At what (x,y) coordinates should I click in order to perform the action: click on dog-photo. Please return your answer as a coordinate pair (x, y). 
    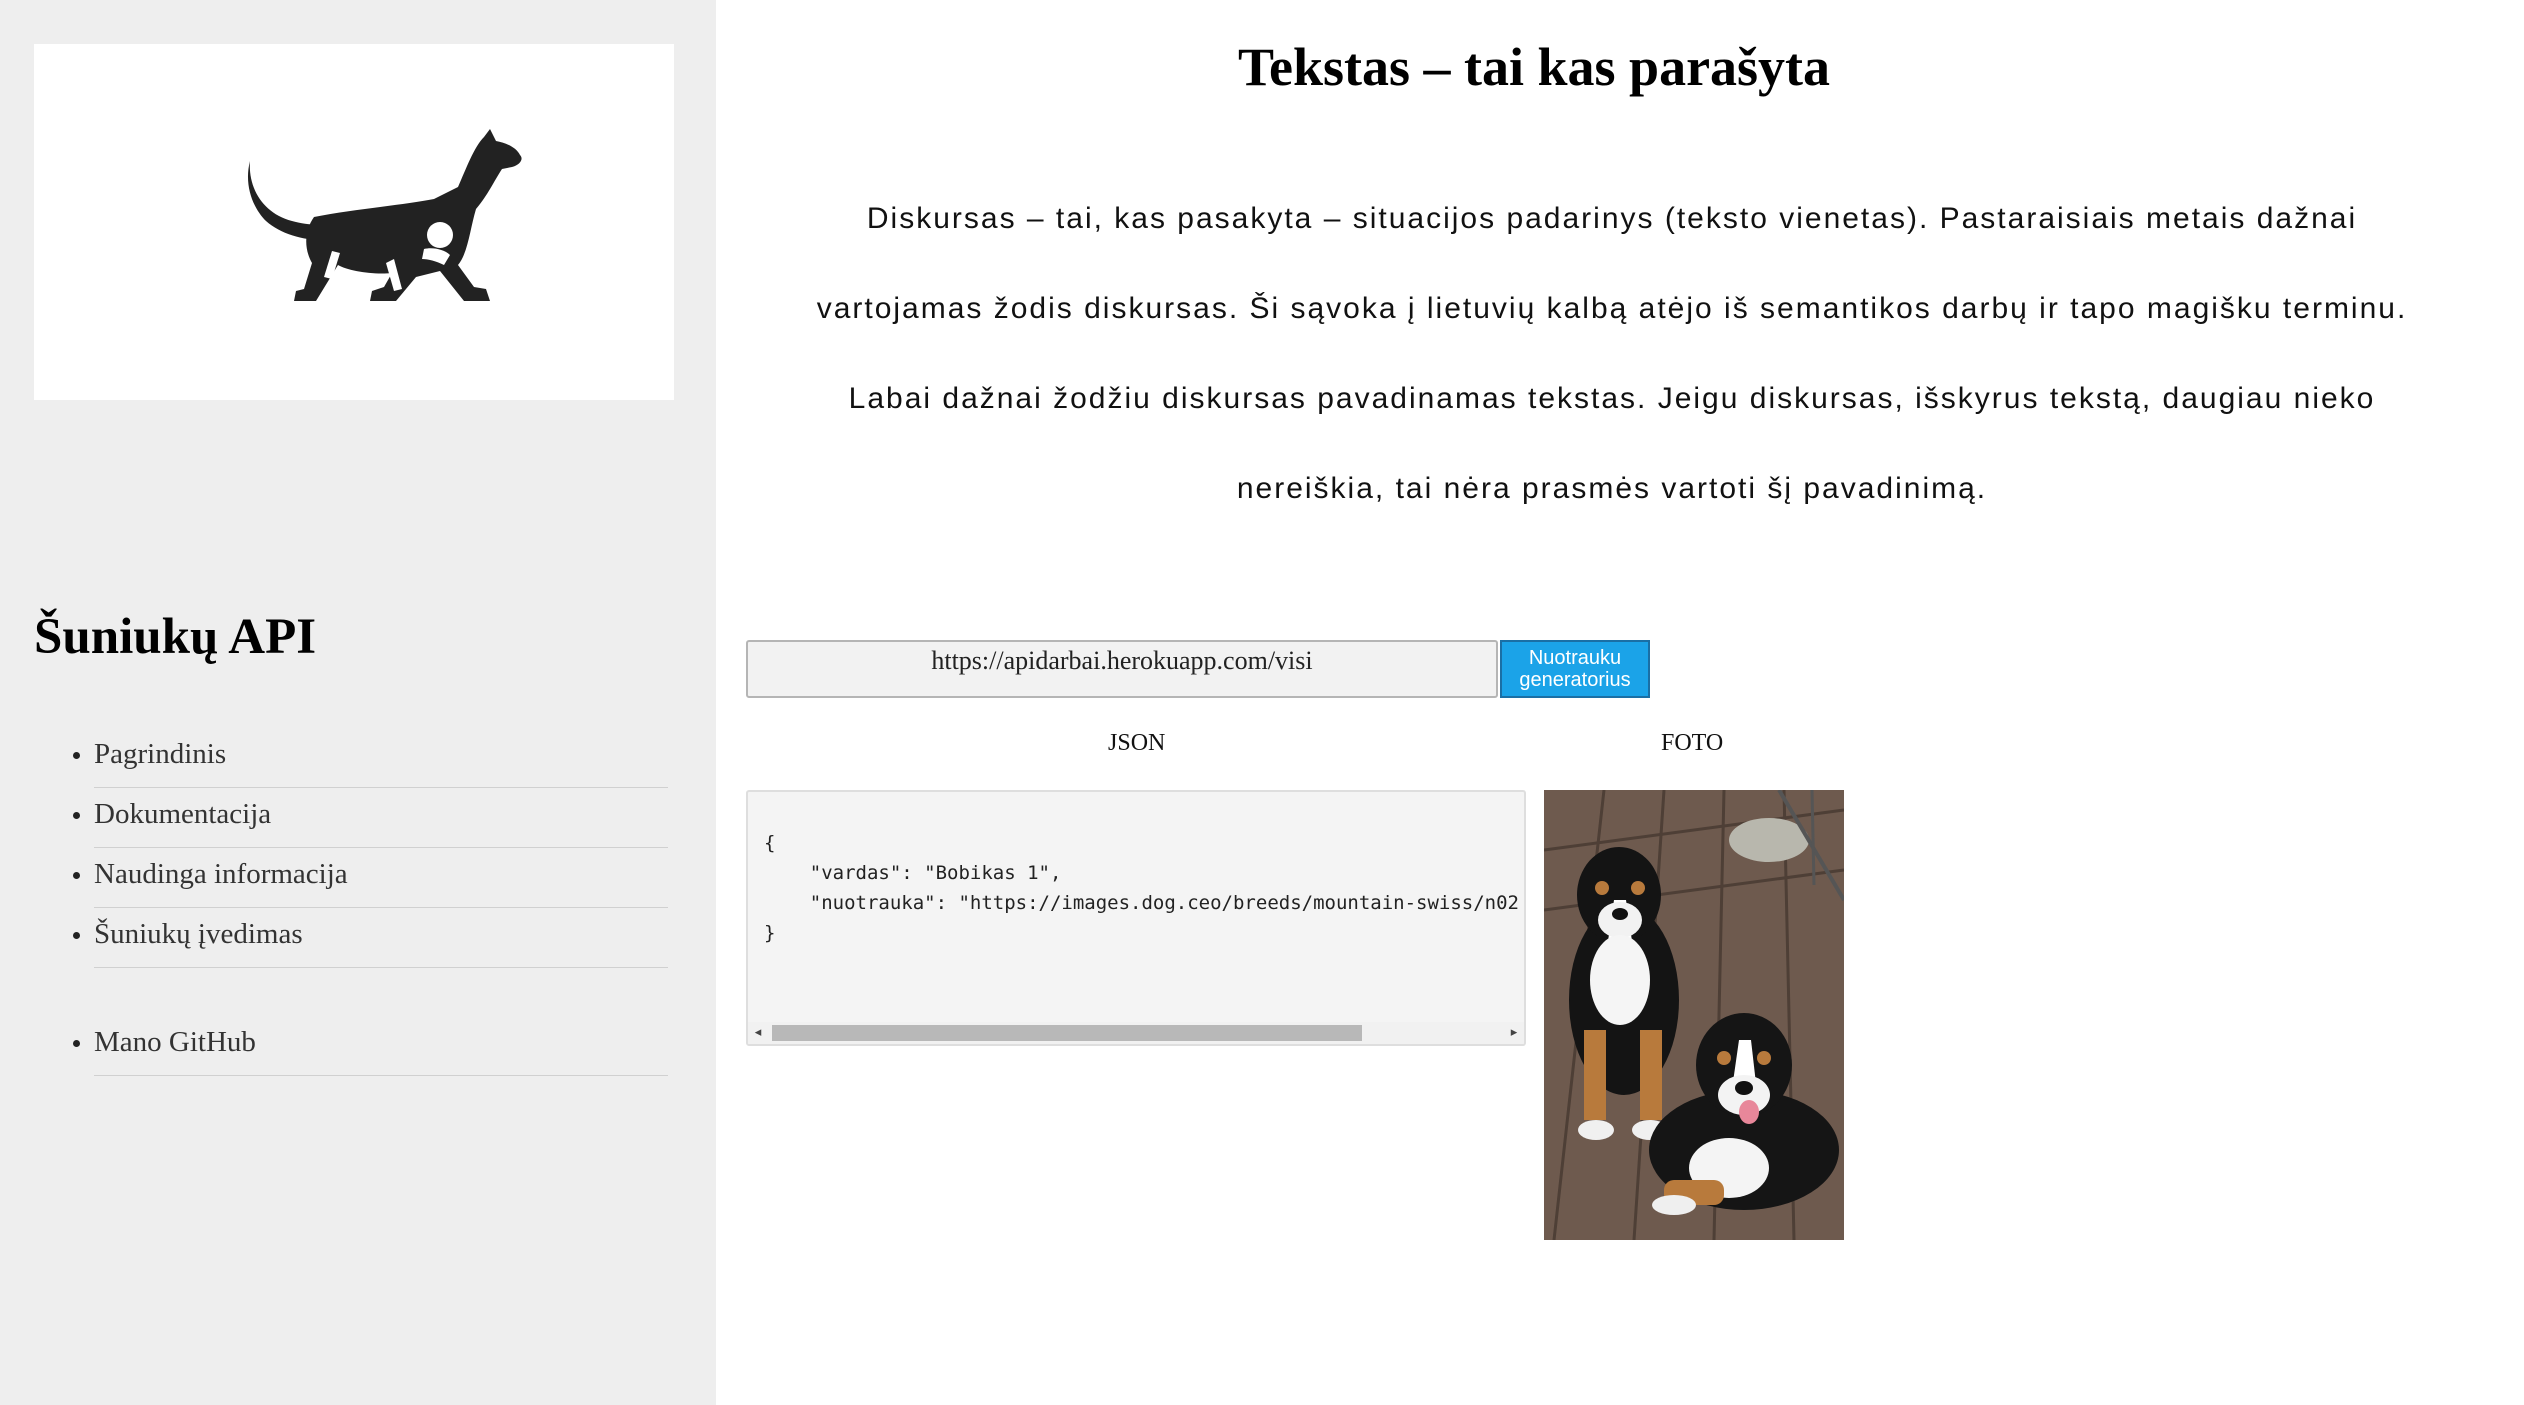
    Looking at the image, I should click on (1694, 1015).